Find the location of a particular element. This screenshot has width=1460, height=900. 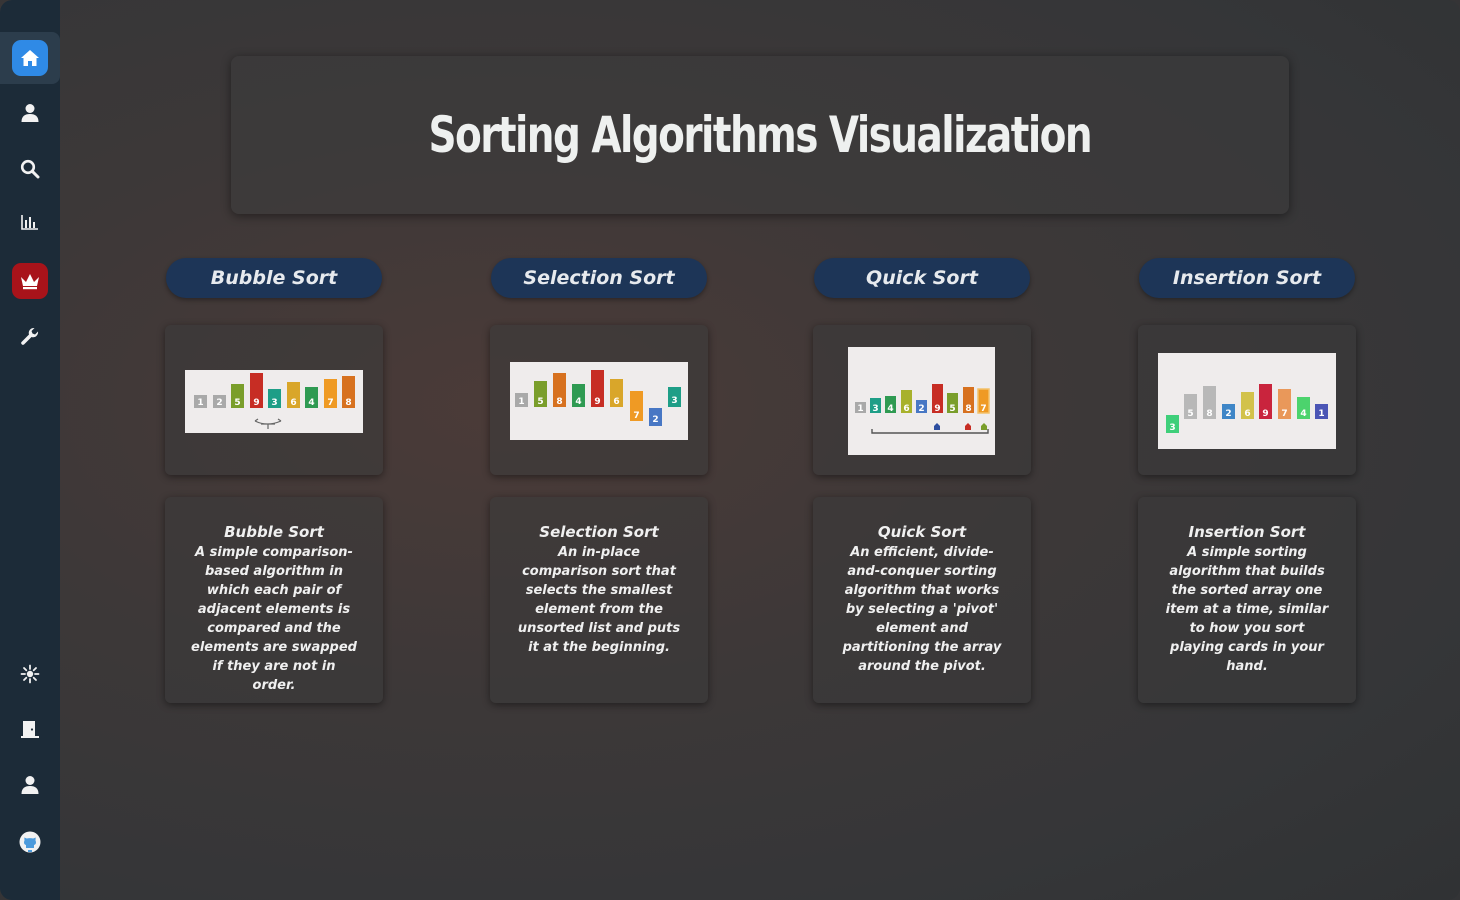

sidebar-item-github is located at coordinates (30, 842).